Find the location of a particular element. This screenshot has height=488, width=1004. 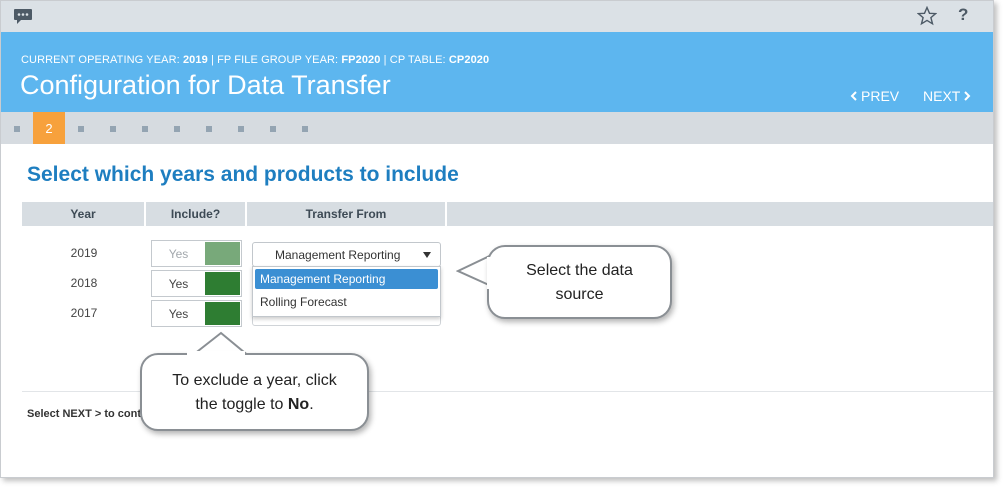

year-cell: 2018 is located at coordinates (84, 283).